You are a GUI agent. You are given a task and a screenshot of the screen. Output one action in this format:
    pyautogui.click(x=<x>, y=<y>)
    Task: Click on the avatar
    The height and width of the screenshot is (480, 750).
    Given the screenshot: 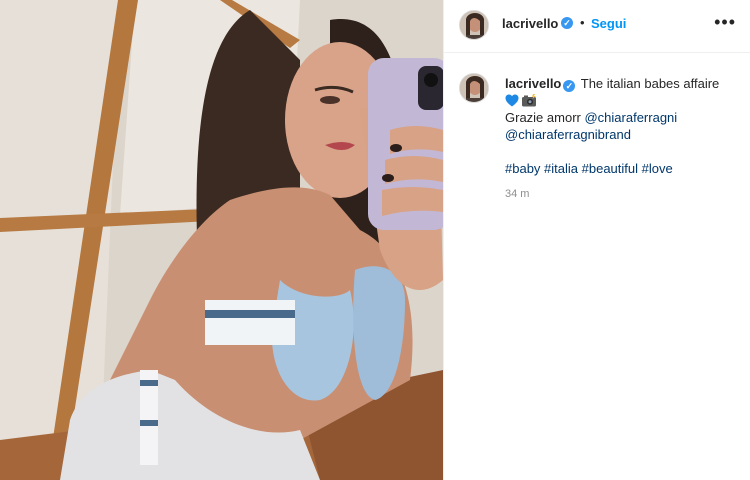 What is the action you would take?
    pyautogui.click(x=474, y=25)
    